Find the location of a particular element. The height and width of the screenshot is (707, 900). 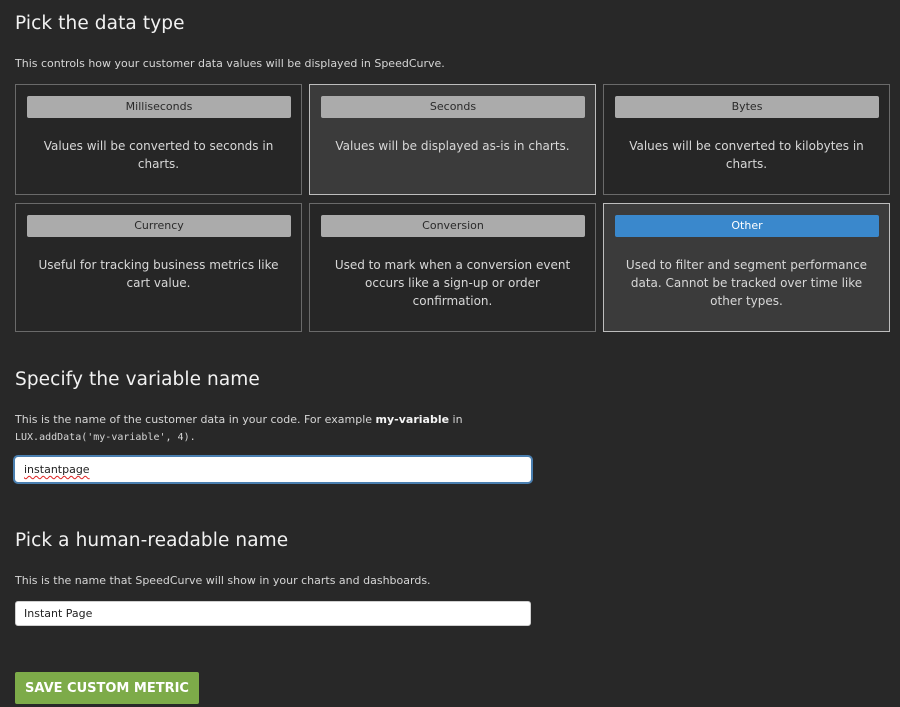

variable-name-input is located at coordinates (273, 469).